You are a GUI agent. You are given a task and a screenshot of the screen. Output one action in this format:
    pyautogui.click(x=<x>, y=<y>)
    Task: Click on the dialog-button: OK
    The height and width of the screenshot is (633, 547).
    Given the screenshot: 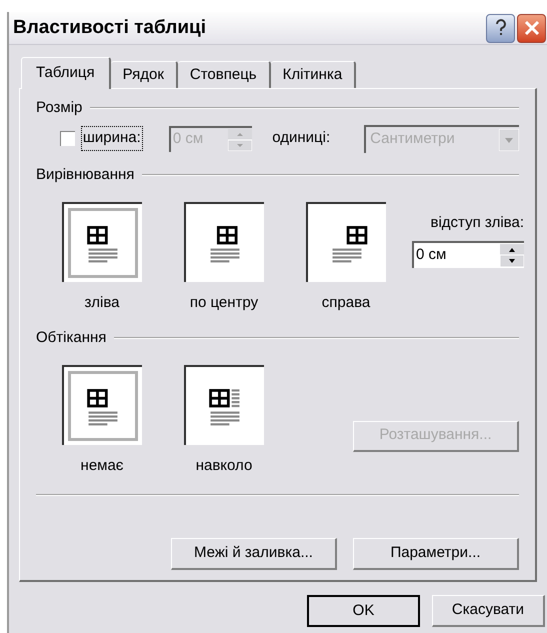 What is the action you would take?
    pyautogui.click(x=363, y=611)
    